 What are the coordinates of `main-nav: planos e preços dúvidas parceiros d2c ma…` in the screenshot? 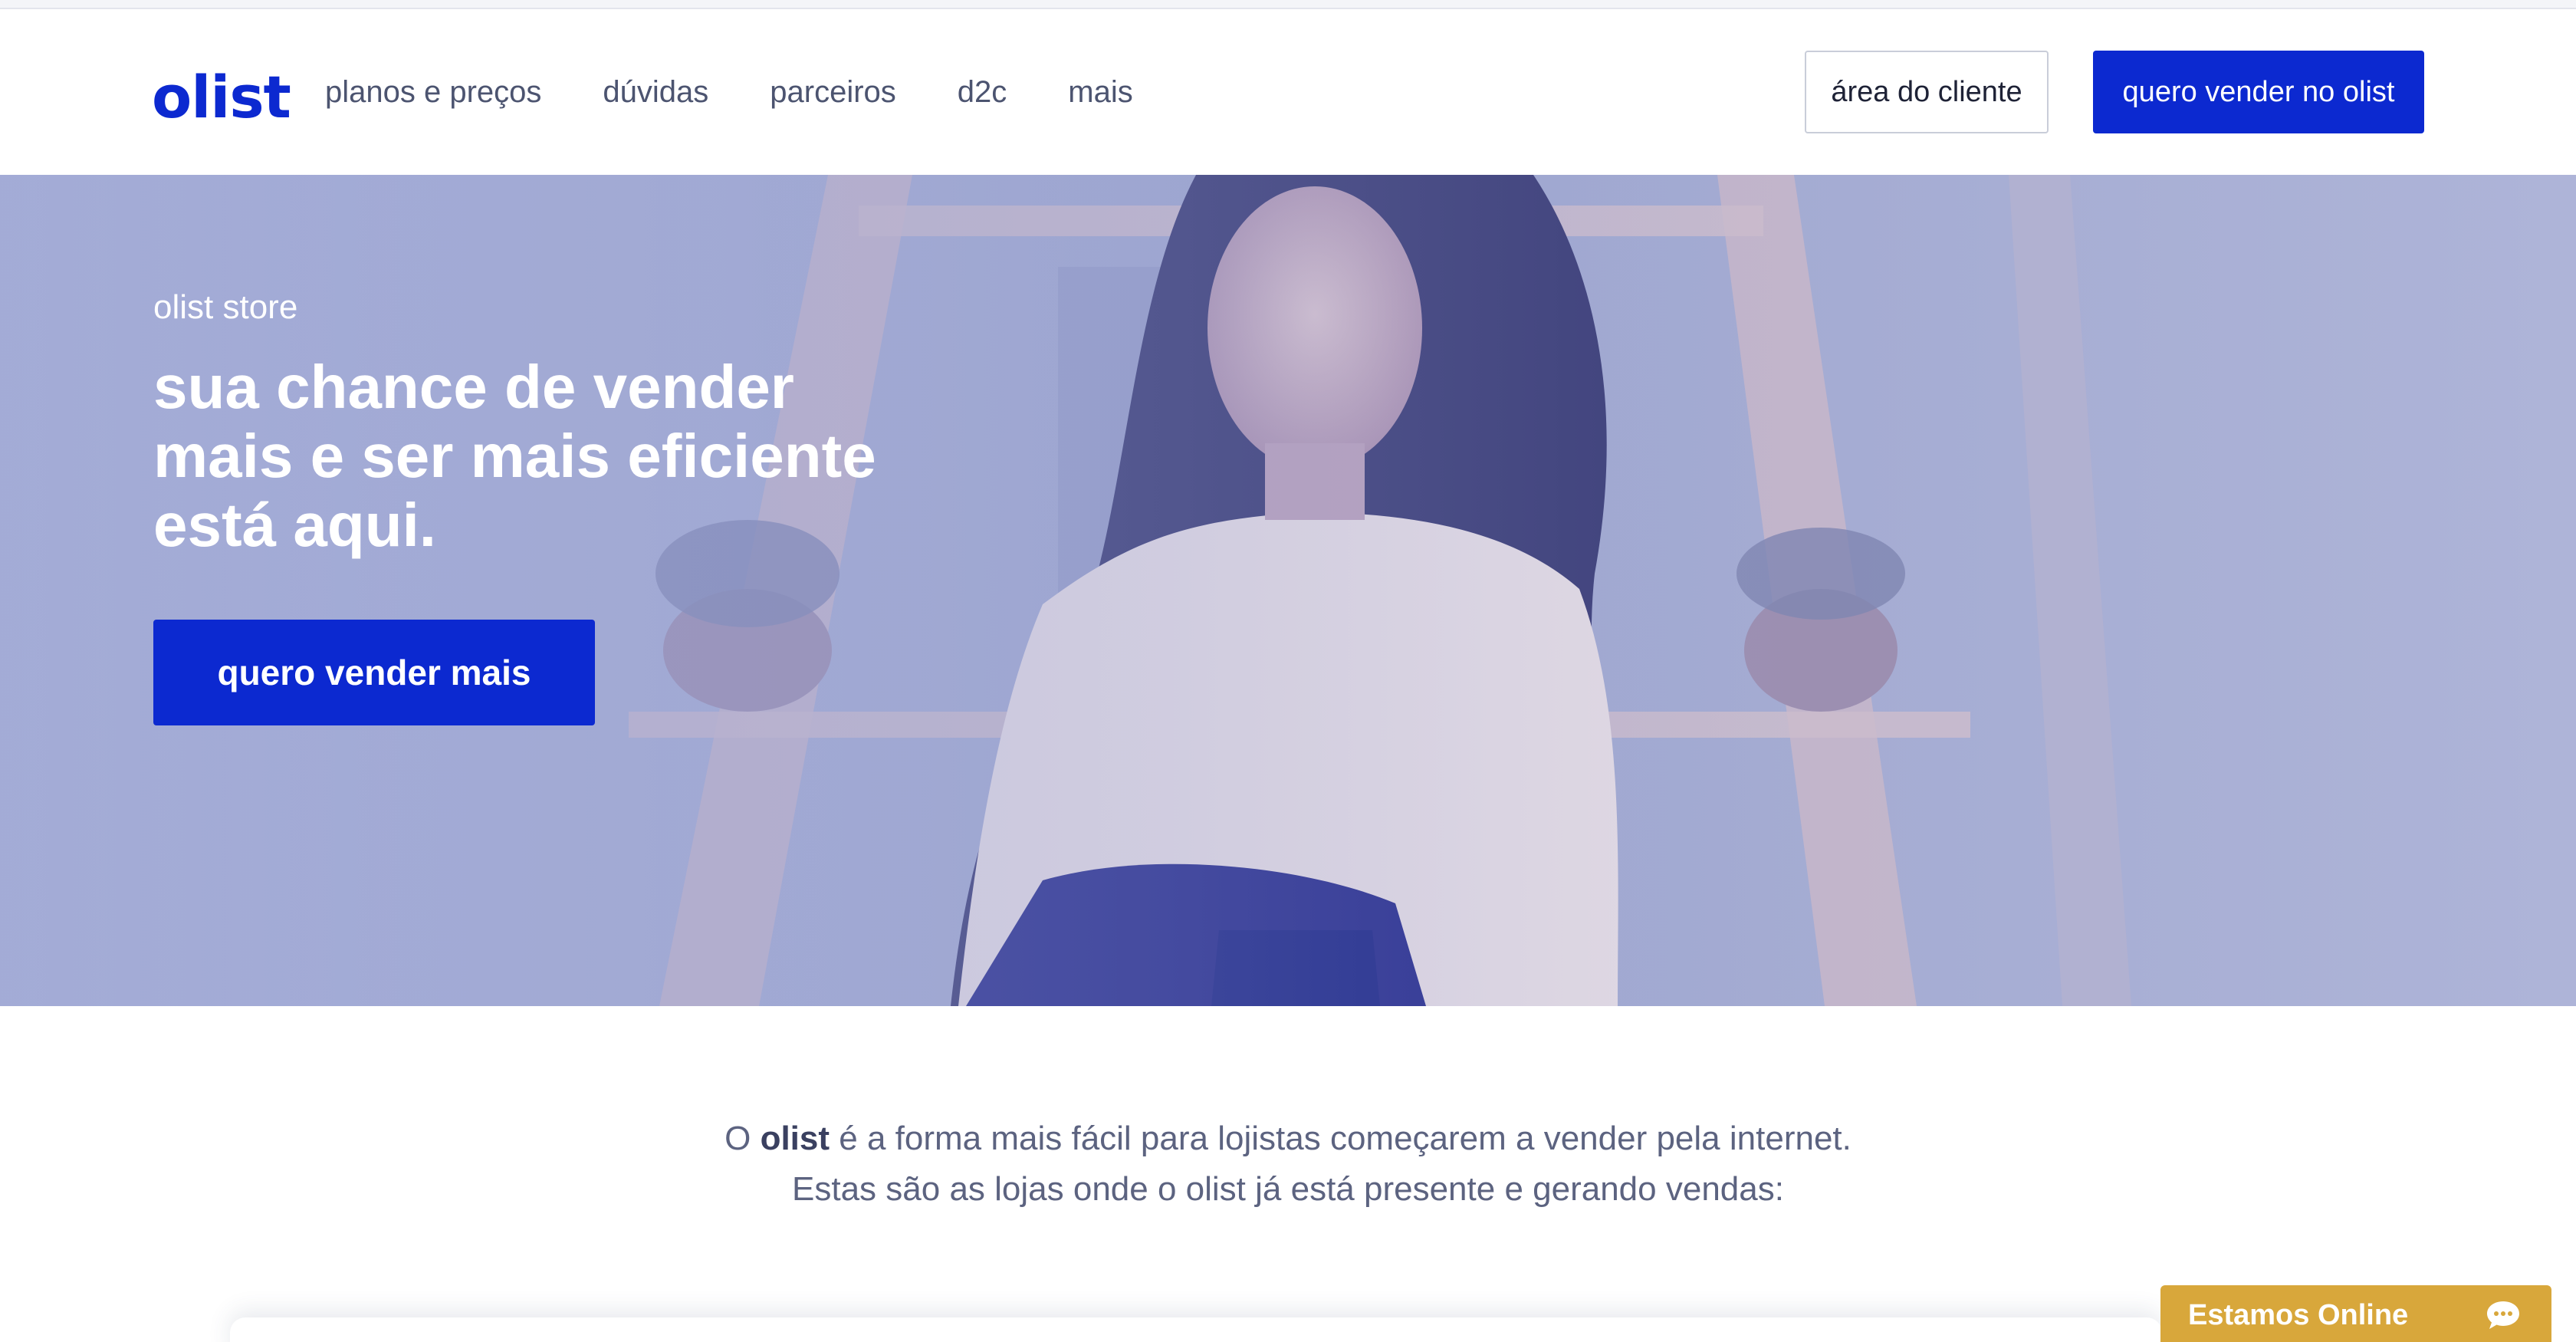 It's located at (729, 92).